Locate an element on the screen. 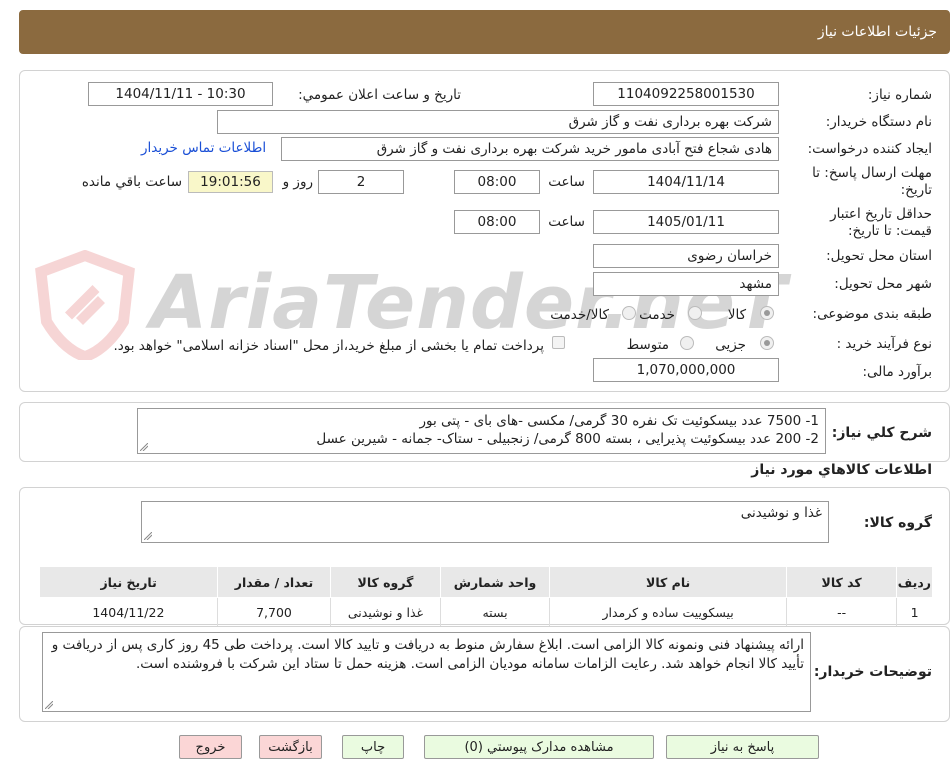 The image size is (951, 780). province-label: استان محل تحويل: is located at coordinates (879, 256).